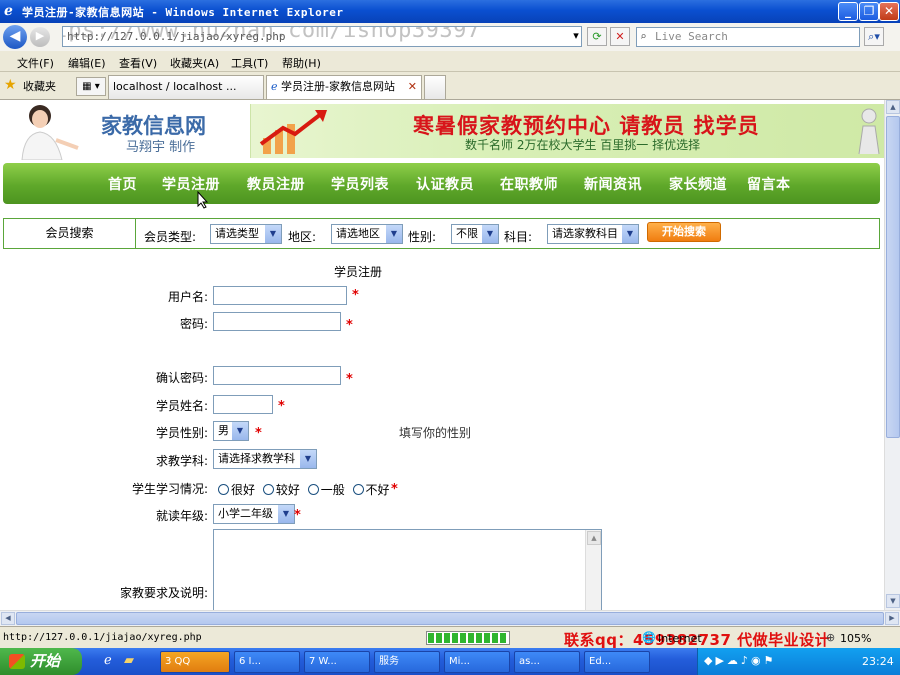 The image size is (900, 675). Describe the element at coordinates (276, 184) in the screenshot. I see `nav-teacher-register: 教员注册` at that location.